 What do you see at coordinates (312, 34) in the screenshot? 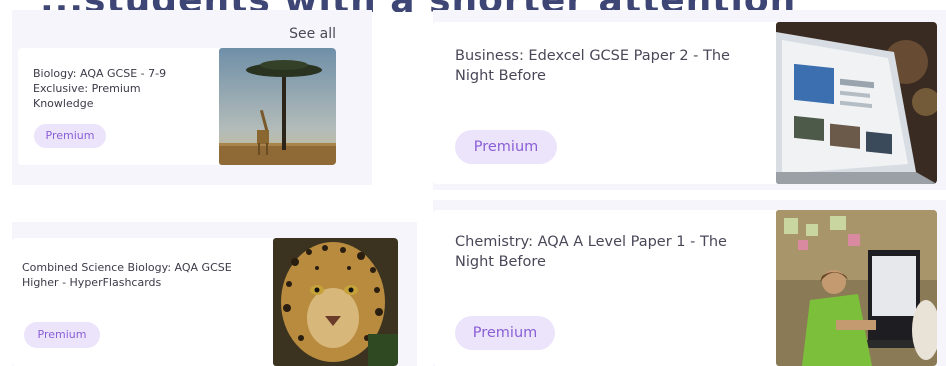
I see `see-all-link: See all` at bounding box center [312, 34].